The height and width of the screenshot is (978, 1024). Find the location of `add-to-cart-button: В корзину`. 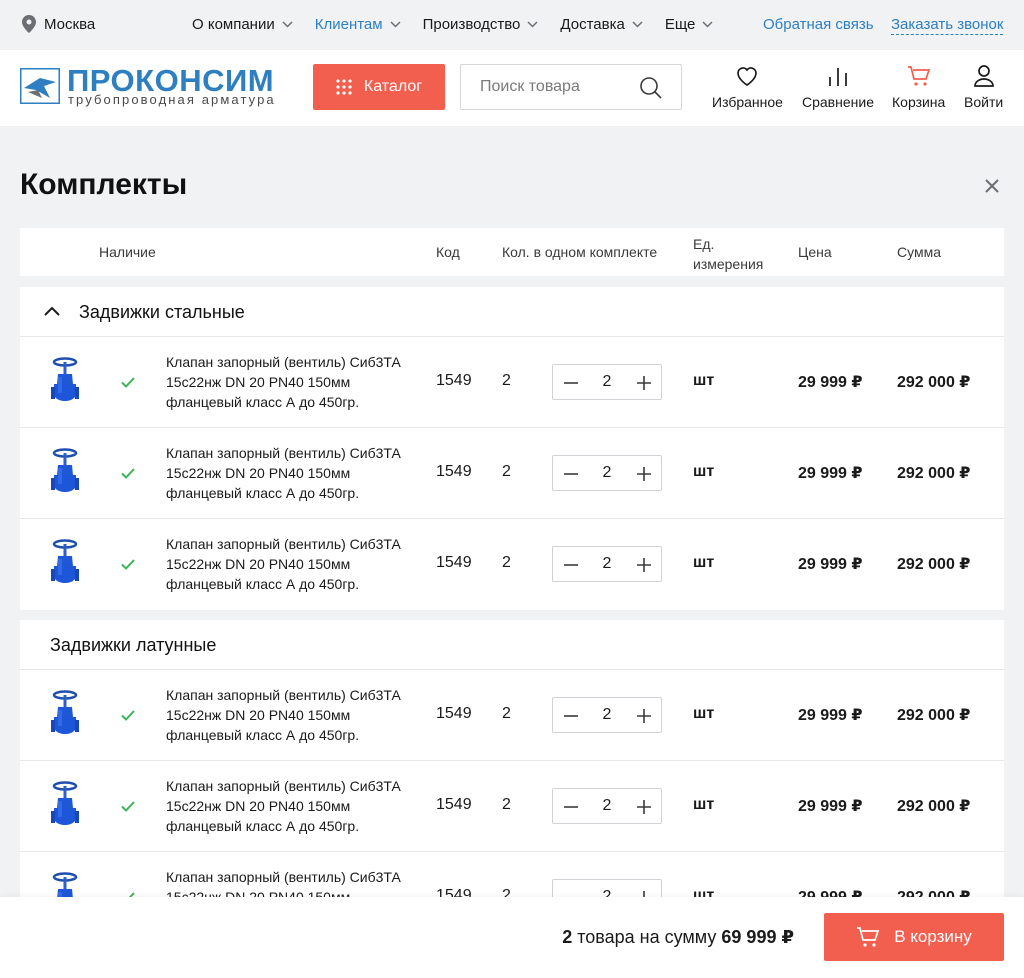

add-to-cart-button: В корзину is located at coordinates (914, 937).